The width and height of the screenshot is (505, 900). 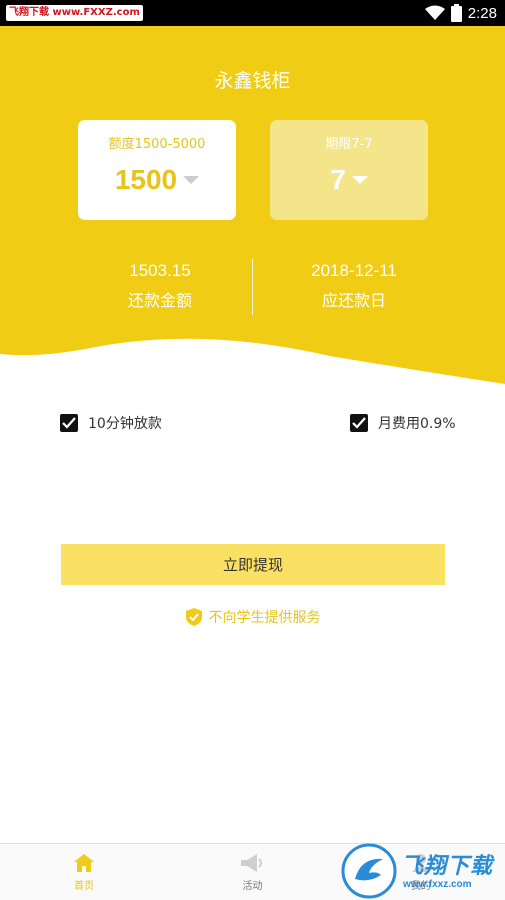 What do you see at coordinates (353, 300) in the screenshot?
I see `repayment-date-label: 应还款日` at bounding box center [353, 300].